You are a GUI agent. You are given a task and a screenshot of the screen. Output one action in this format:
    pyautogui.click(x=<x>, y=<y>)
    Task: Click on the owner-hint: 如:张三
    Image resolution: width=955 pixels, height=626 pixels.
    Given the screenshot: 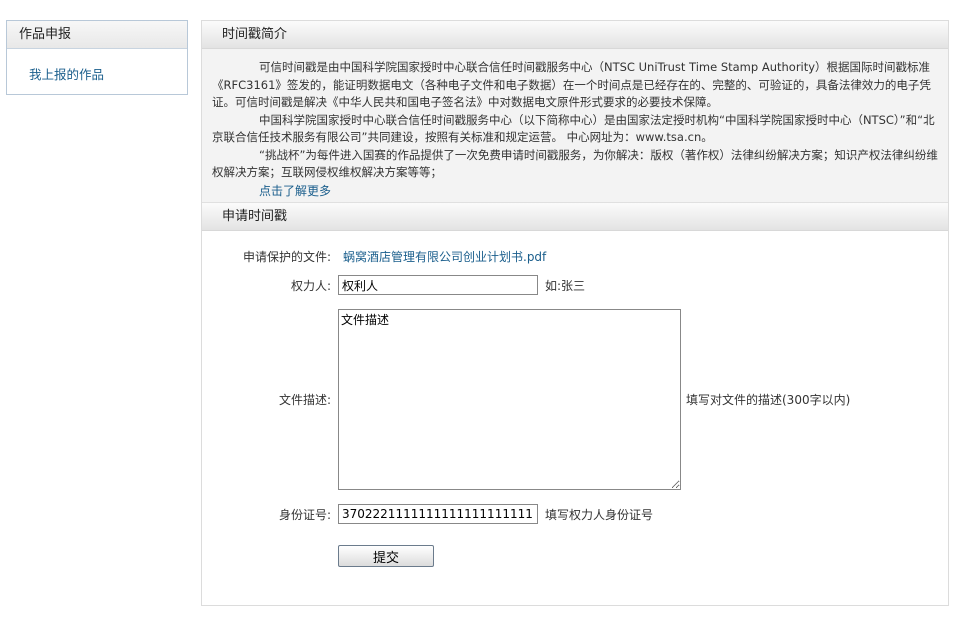 What is the action you would take?
    pyautogui.click(x=565, y=286)
    